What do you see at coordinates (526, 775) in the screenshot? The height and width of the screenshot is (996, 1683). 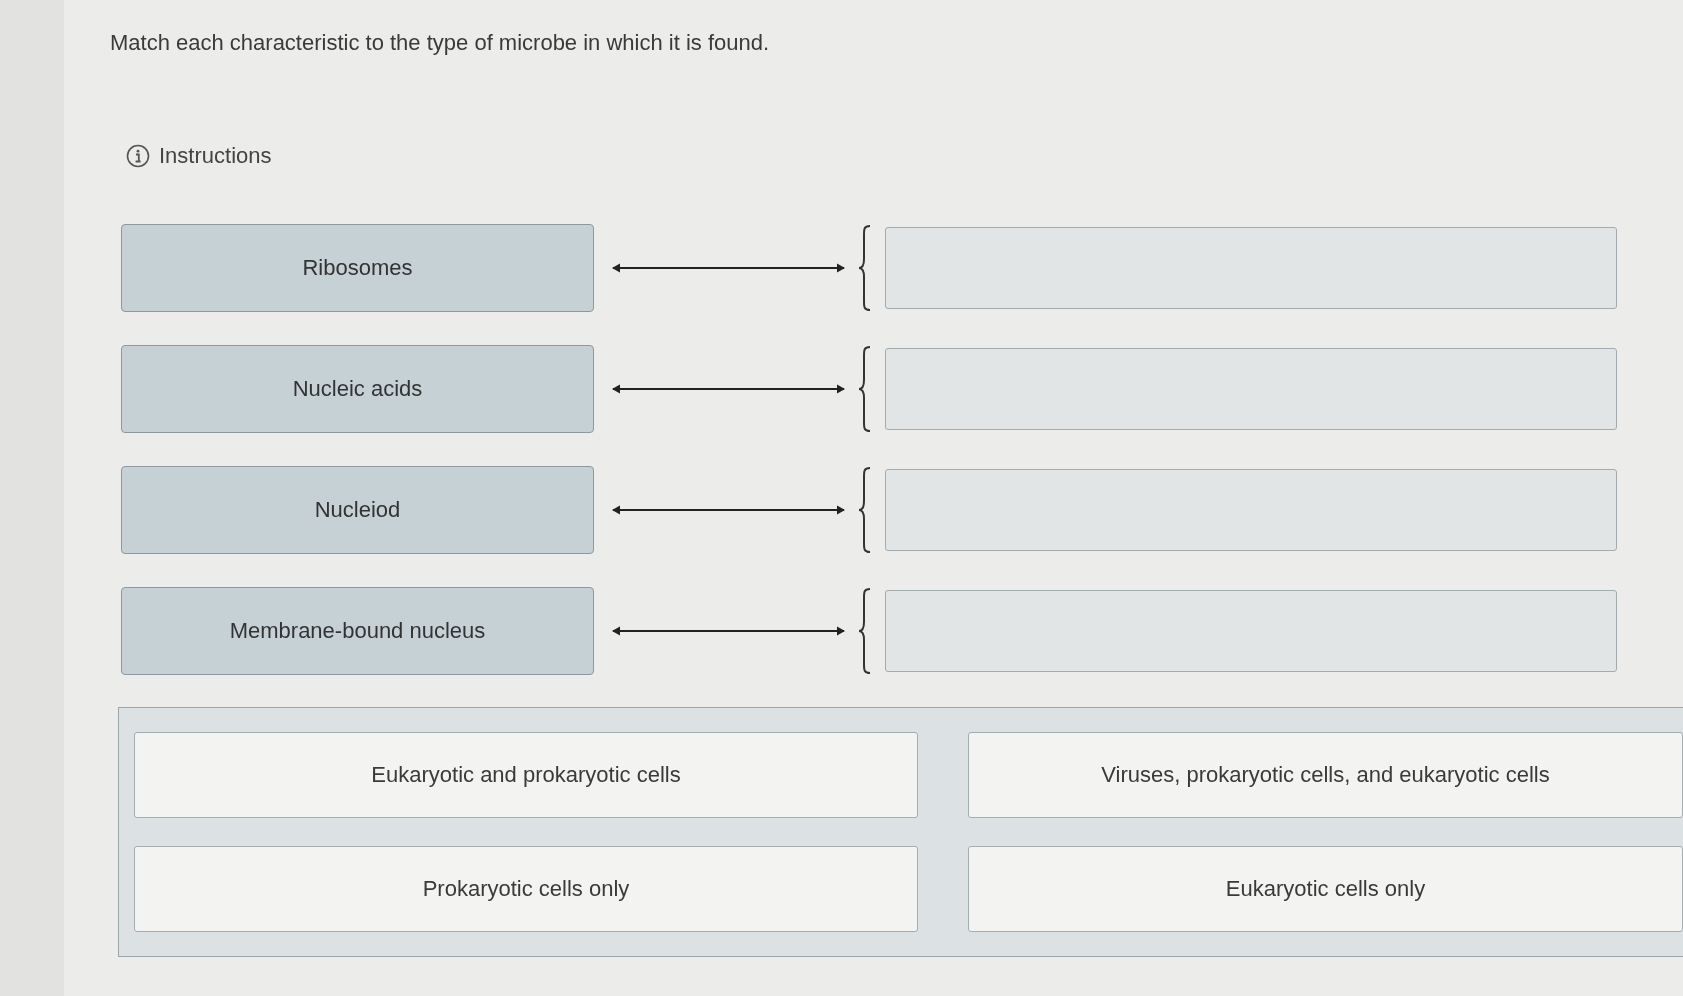 I see `answer-card: Eukaryotic and prokaryotic cells` at bounding box center [526, 775].